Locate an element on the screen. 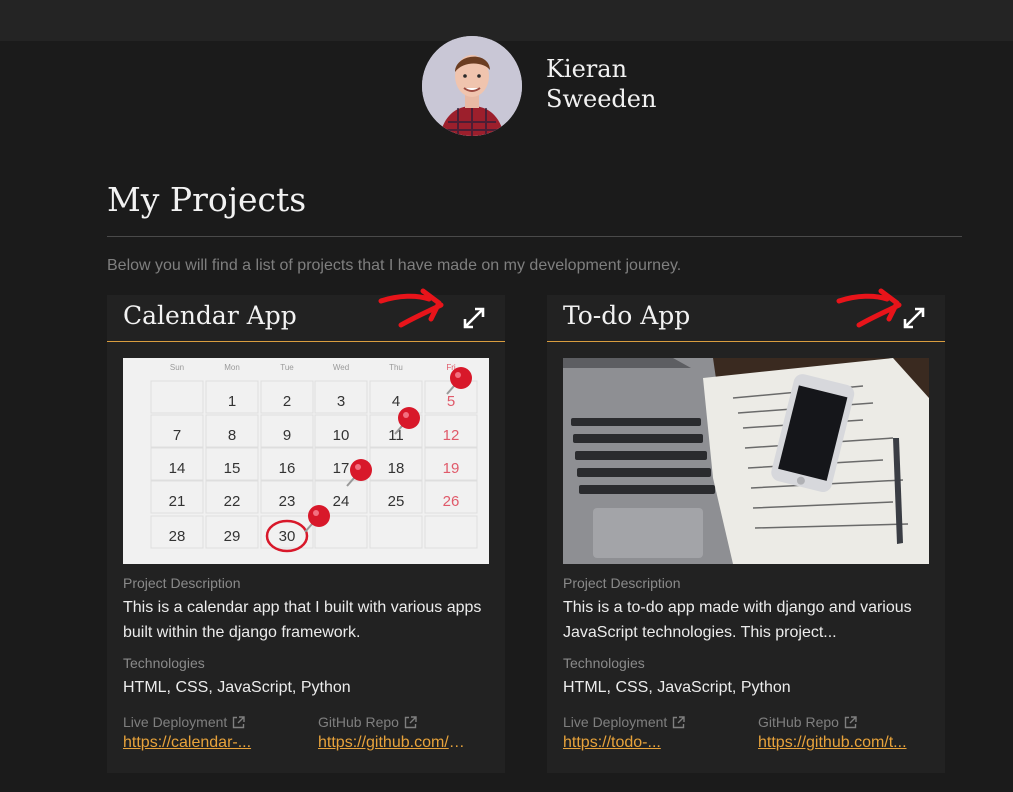 This screenshot has height=792, width=1013. card-header: Calendar App is located at coordinates (306, 315).